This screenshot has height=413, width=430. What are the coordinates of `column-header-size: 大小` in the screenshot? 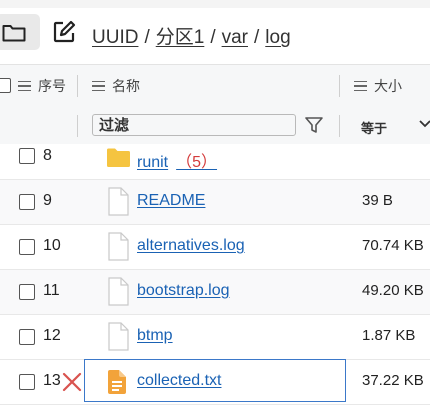 It's located at (378, 86).